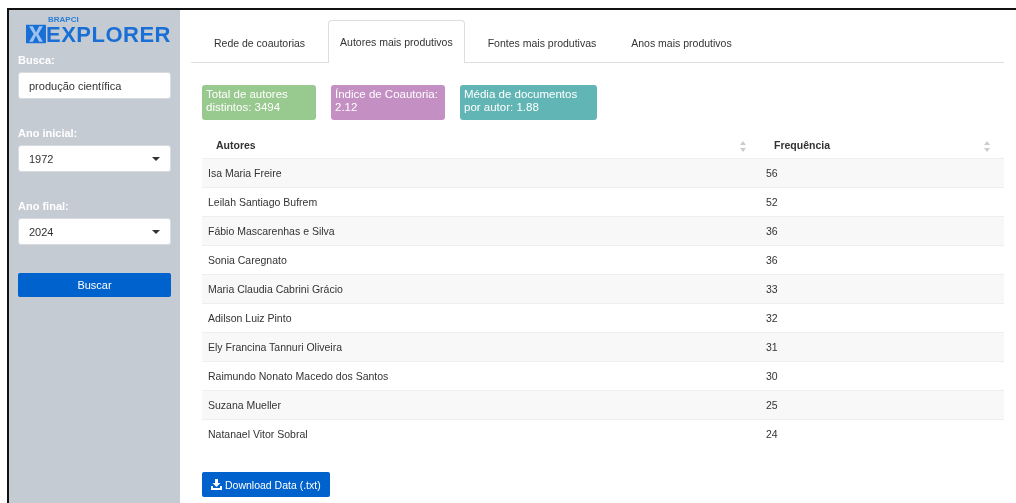 The image size is (1016, 503). I want to click on table-cell: Leilah Santiago Bufrem, so click(263, 202).